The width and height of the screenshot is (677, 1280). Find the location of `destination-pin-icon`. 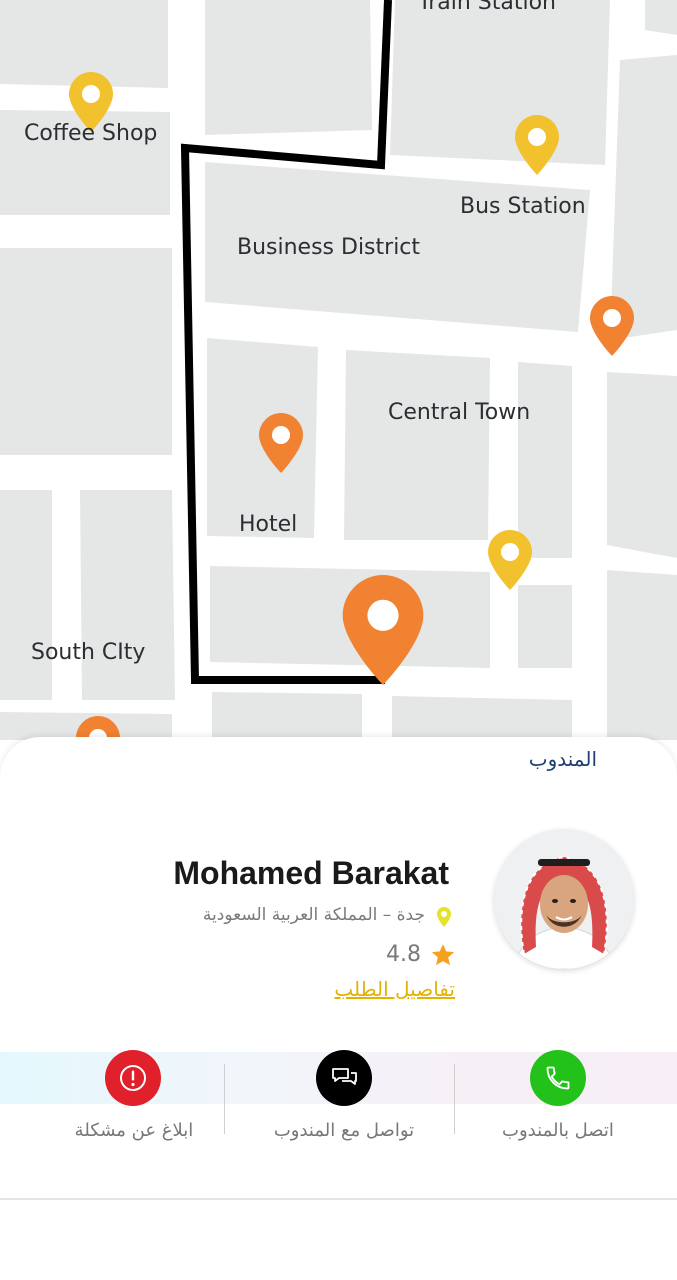

destination-pin-icon is located at coordinates (383, 630).